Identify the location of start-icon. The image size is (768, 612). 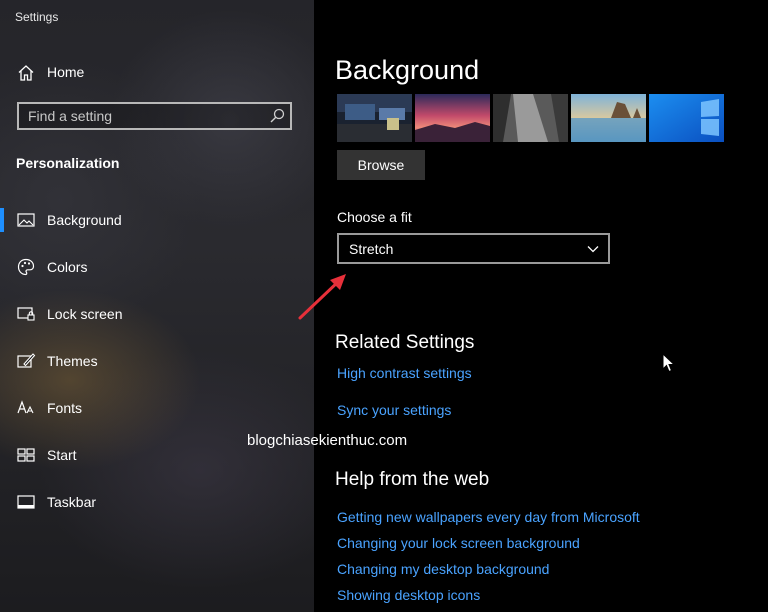
(26, 455).